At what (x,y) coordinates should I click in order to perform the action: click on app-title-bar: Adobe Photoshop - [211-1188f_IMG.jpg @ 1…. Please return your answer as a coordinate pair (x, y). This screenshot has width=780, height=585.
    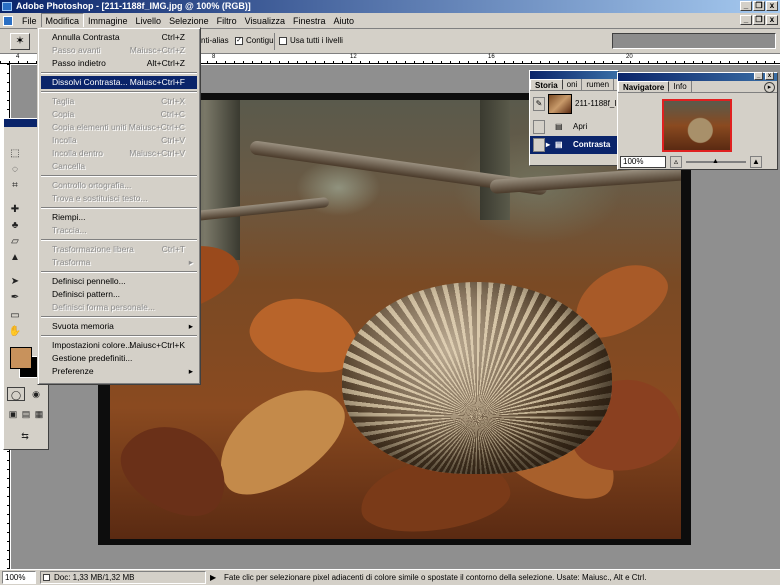
    Looking at the image, I should click on (390, 6).